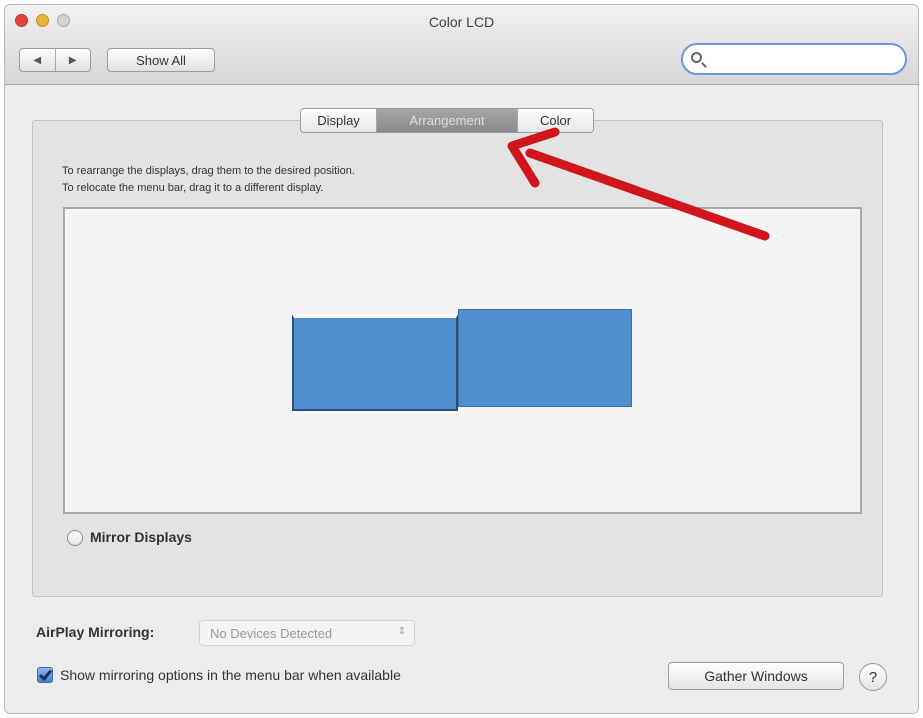 The height and width of the screenshot is (718, 923). What do you see at coordinates (461, 45) in the screenshot?
I see `titlebar: Color LCD ◀ ▶ Show All` at bounding box center [461, 45].